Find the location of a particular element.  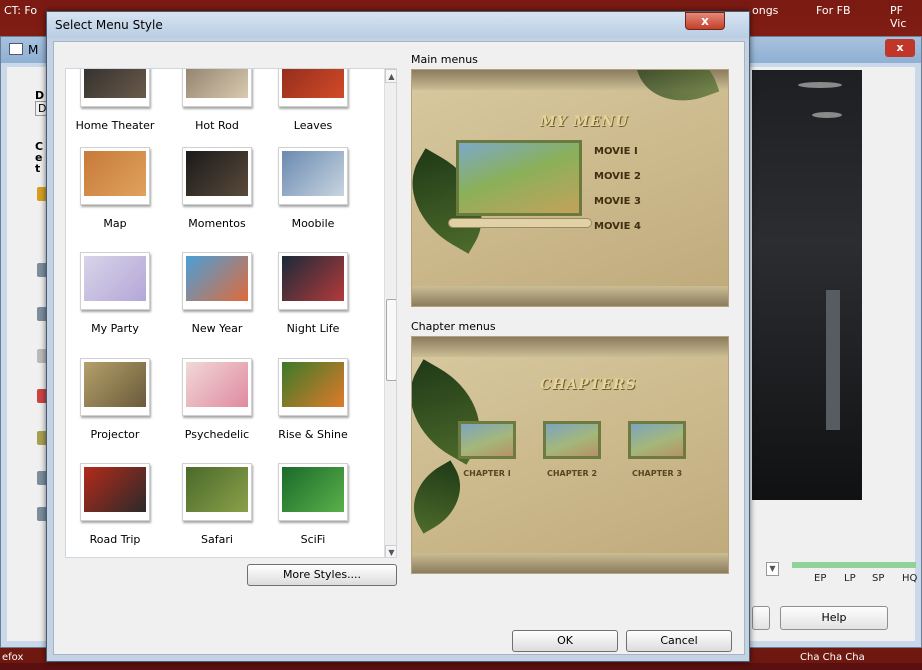

scrollbar-thumb is located at coordinates (391, 340).